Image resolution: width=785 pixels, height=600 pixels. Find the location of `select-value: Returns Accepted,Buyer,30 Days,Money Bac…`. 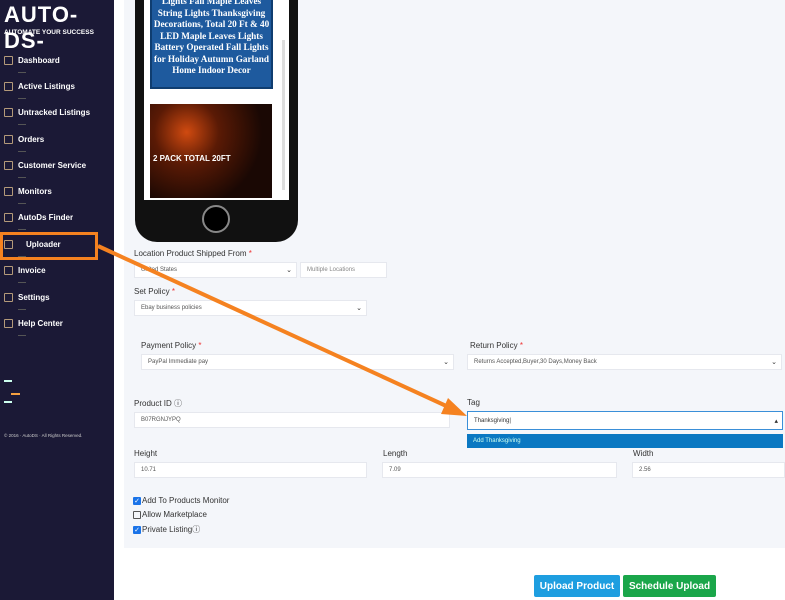

select-value: Returns Accepted,Buyer,30 Days,Money Bac… is located at coordinates (535, 362).